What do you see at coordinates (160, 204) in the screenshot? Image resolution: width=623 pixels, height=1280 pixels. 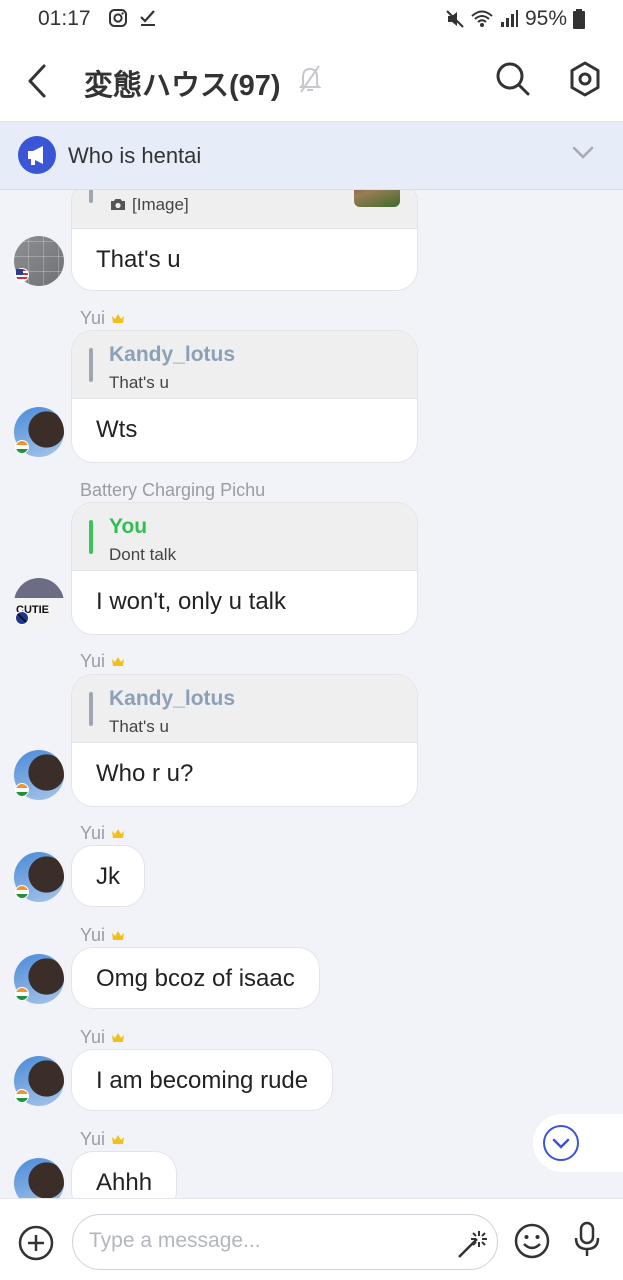 I see `reply-text: [Image]` at bounding box center [160, 204].